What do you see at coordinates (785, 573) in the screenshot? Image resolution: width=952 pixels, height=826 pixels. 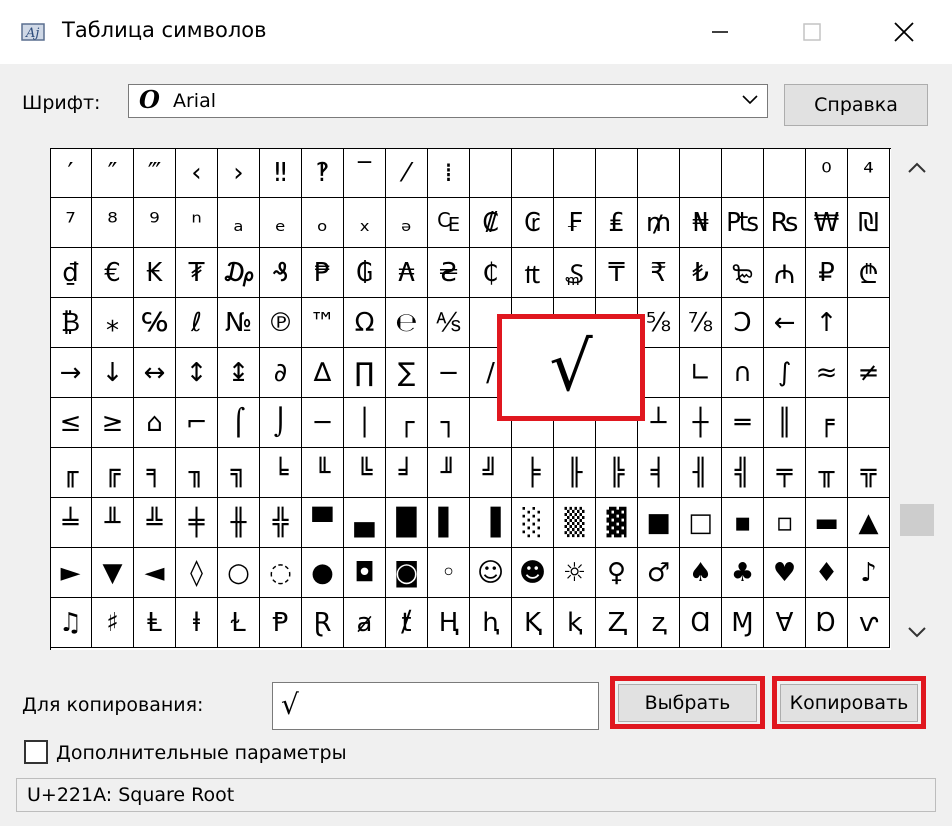 I see `char-cell: ♥` at bounding box center [785, 573].